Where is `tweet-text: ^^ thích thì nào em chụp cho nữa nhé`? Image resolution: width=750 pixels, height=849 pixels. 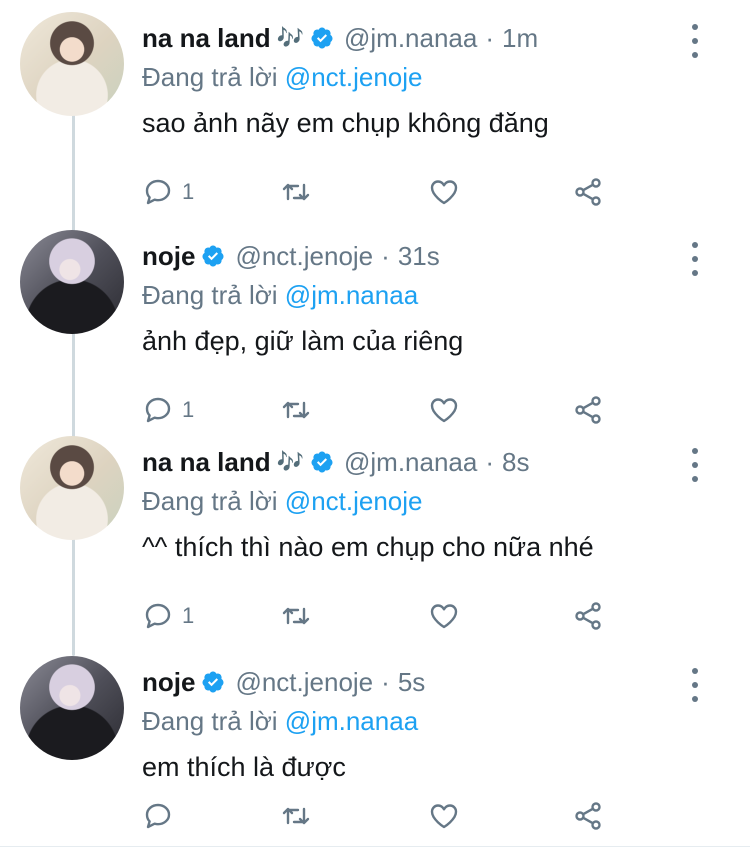 tweet-text: ^^ thích thì nào em chụp cho nữa nhé is located at coordinates (368, 547).